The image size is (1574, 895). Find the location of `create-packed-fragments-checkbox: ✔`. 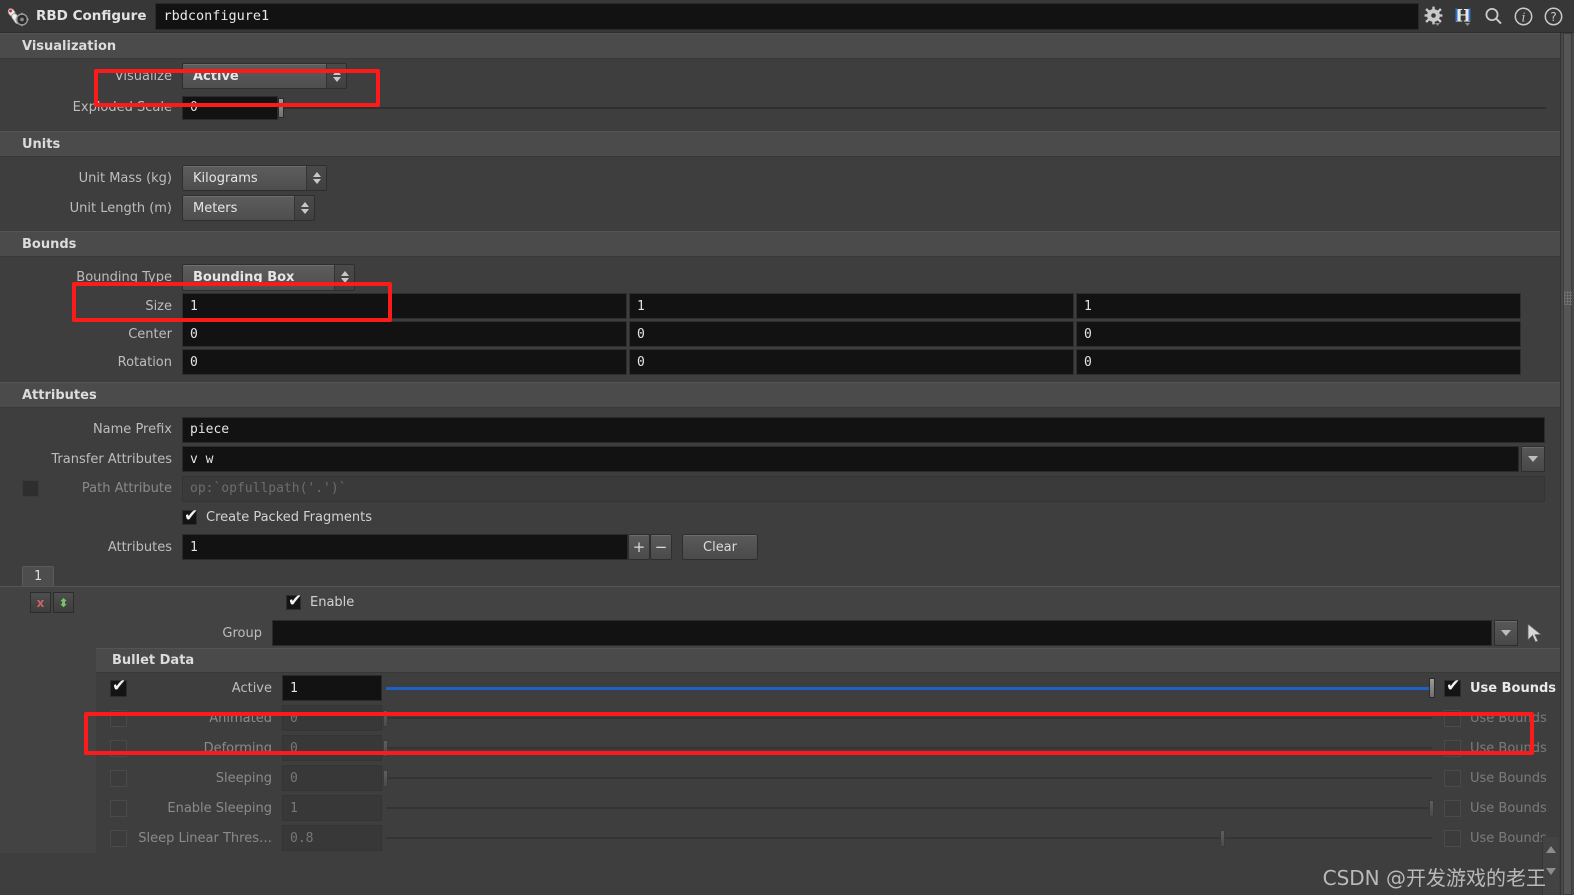

create-packed-fragments-checkbox: ✔ is located at coordinates (190, 516).